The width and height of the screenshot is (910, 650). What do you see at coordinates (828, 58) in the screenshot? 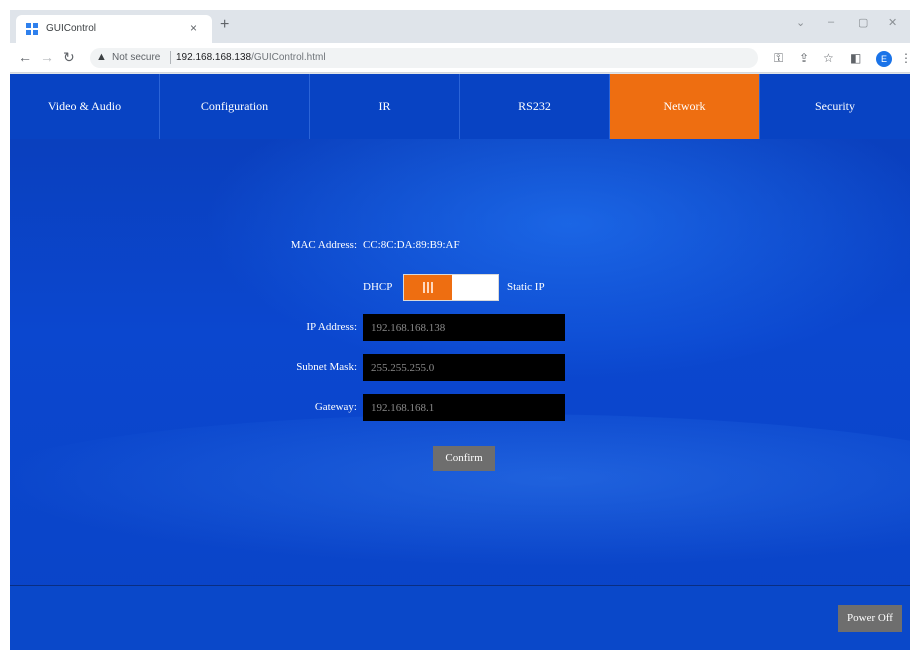
I see `star-icon: ☆` at bounding box center [828, 58].